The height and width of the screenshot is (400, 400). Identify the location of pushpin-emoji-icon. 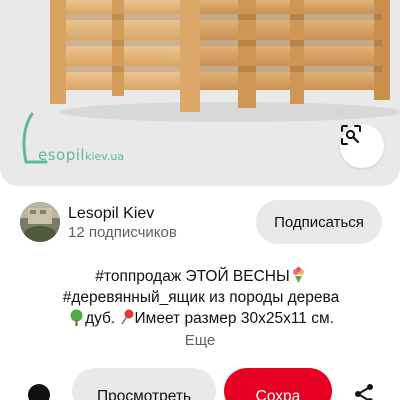
(127, 317).